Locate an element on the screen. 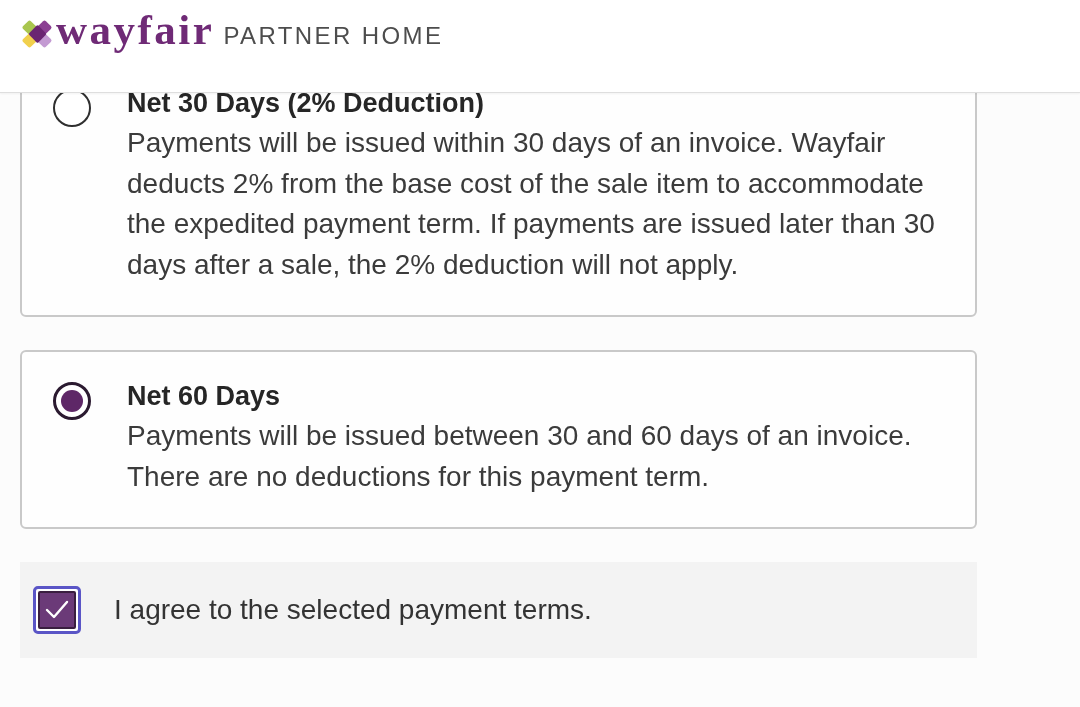 The height and width of the screenshot is (707, 1080). agreement-checkbox is located at coordinates (57, 610).